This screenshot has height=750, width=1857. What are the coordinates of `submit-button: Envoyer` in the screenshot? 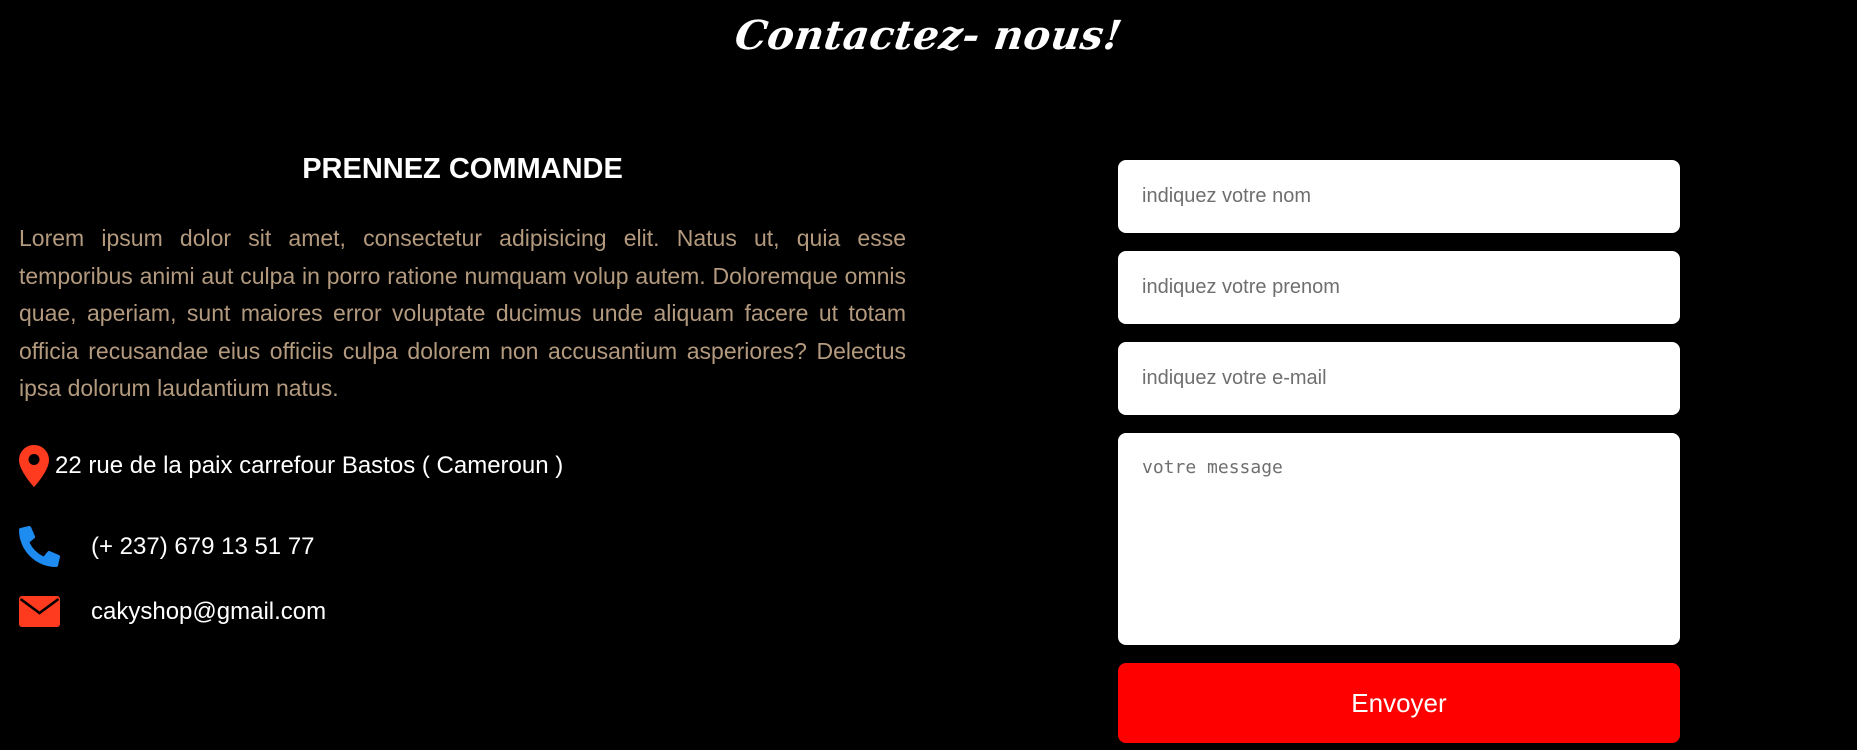 It's located at (1399, 703).